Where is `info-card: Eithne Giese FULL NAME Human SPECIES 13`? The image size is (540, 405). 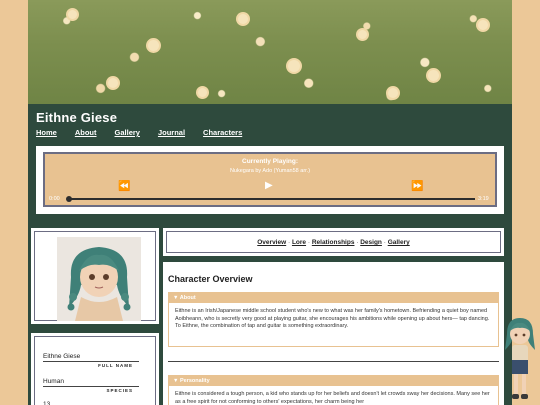
info-card: Eithne Giese FULL NAME Human SPECIES 13 is located at coordinates (95, 369).